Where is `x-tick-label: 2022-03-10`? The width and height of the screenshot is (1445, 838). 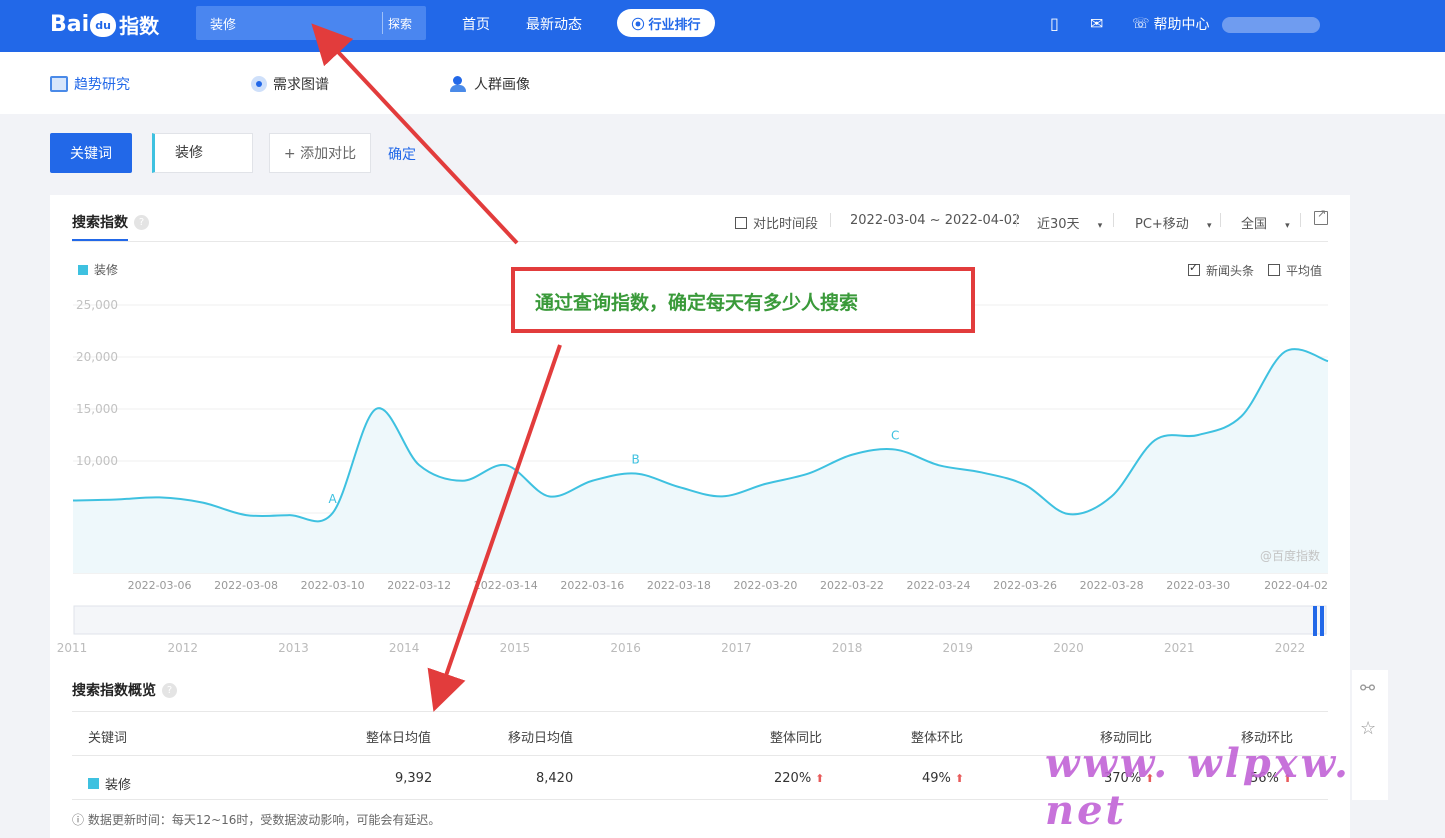
x-tick-label: 2022-03-10 is located at coordinates (333, 585).